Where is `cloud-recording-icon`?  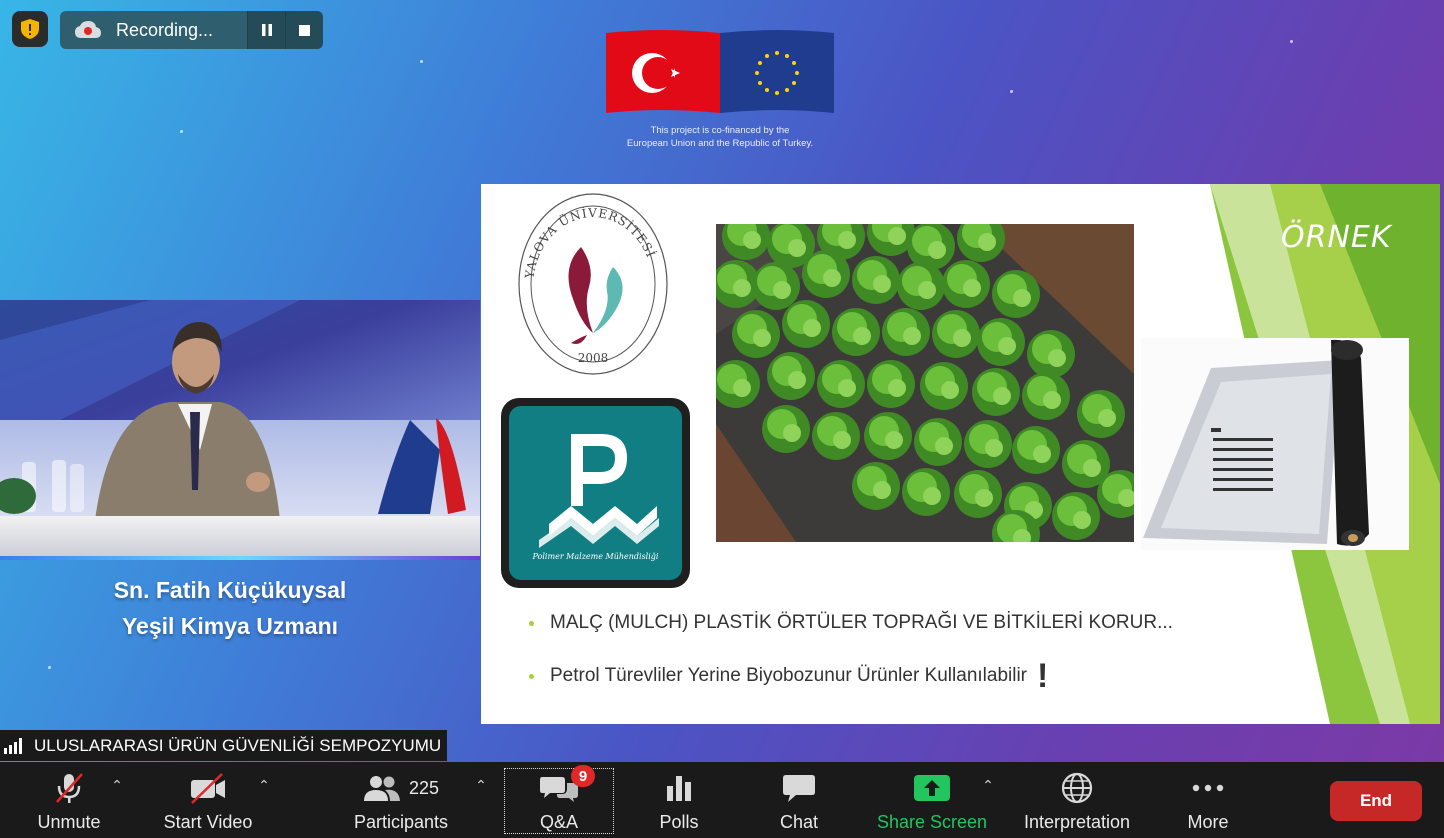
cloud-recording-icon is located at coordinates (88, 30).